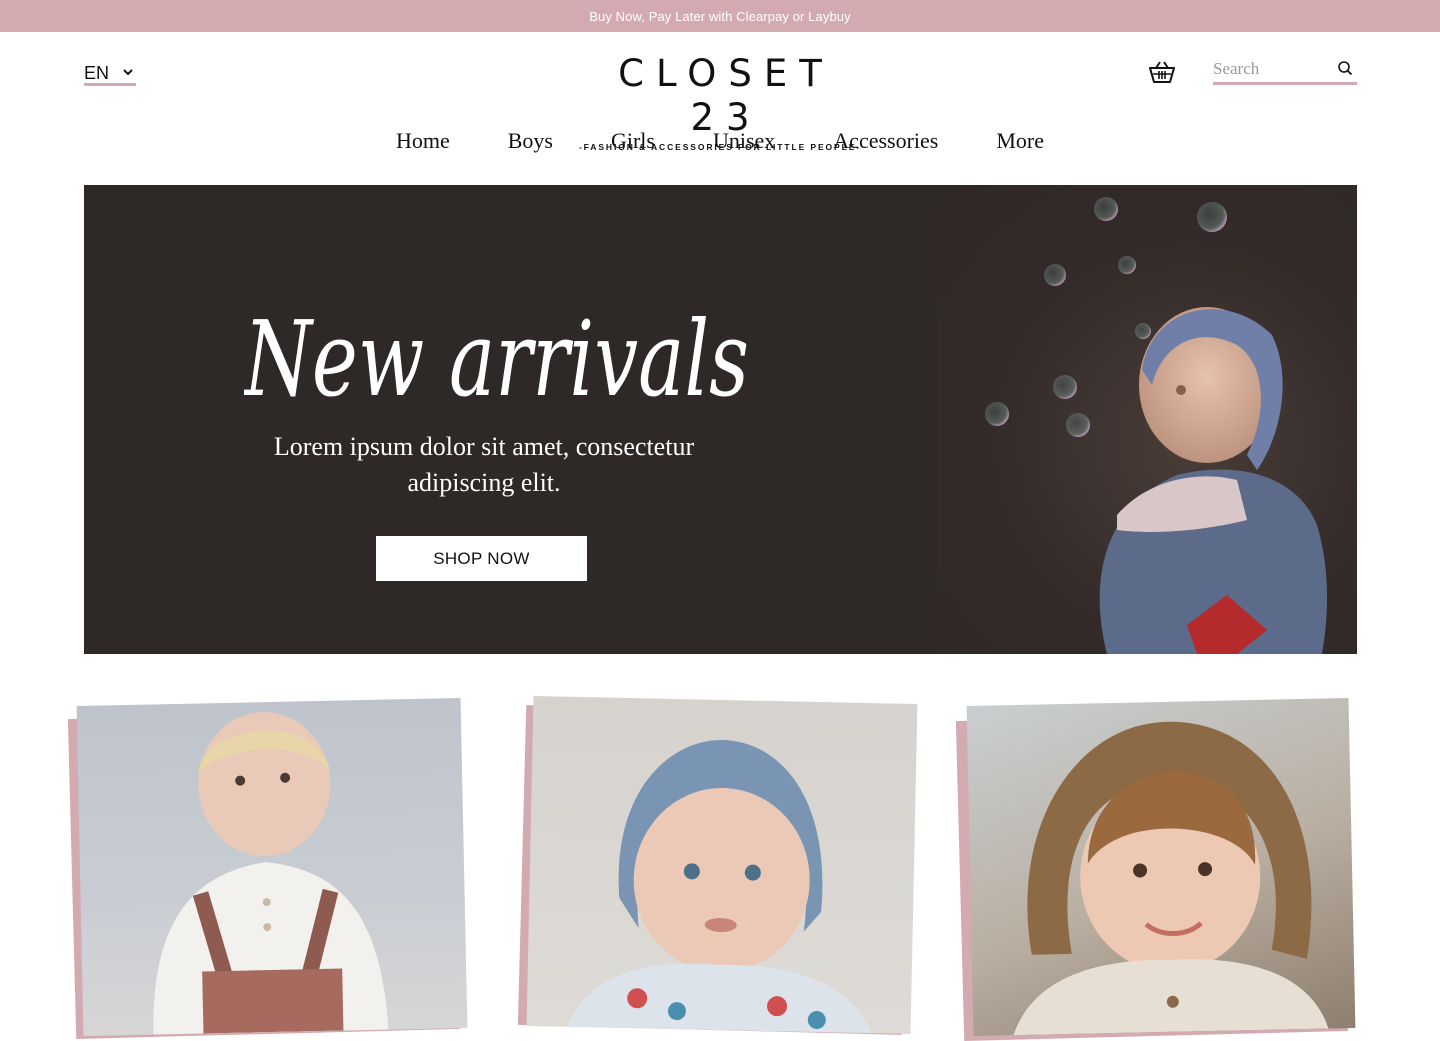  I want to click on hero-script-title: New arrivals, so click(496, 359).